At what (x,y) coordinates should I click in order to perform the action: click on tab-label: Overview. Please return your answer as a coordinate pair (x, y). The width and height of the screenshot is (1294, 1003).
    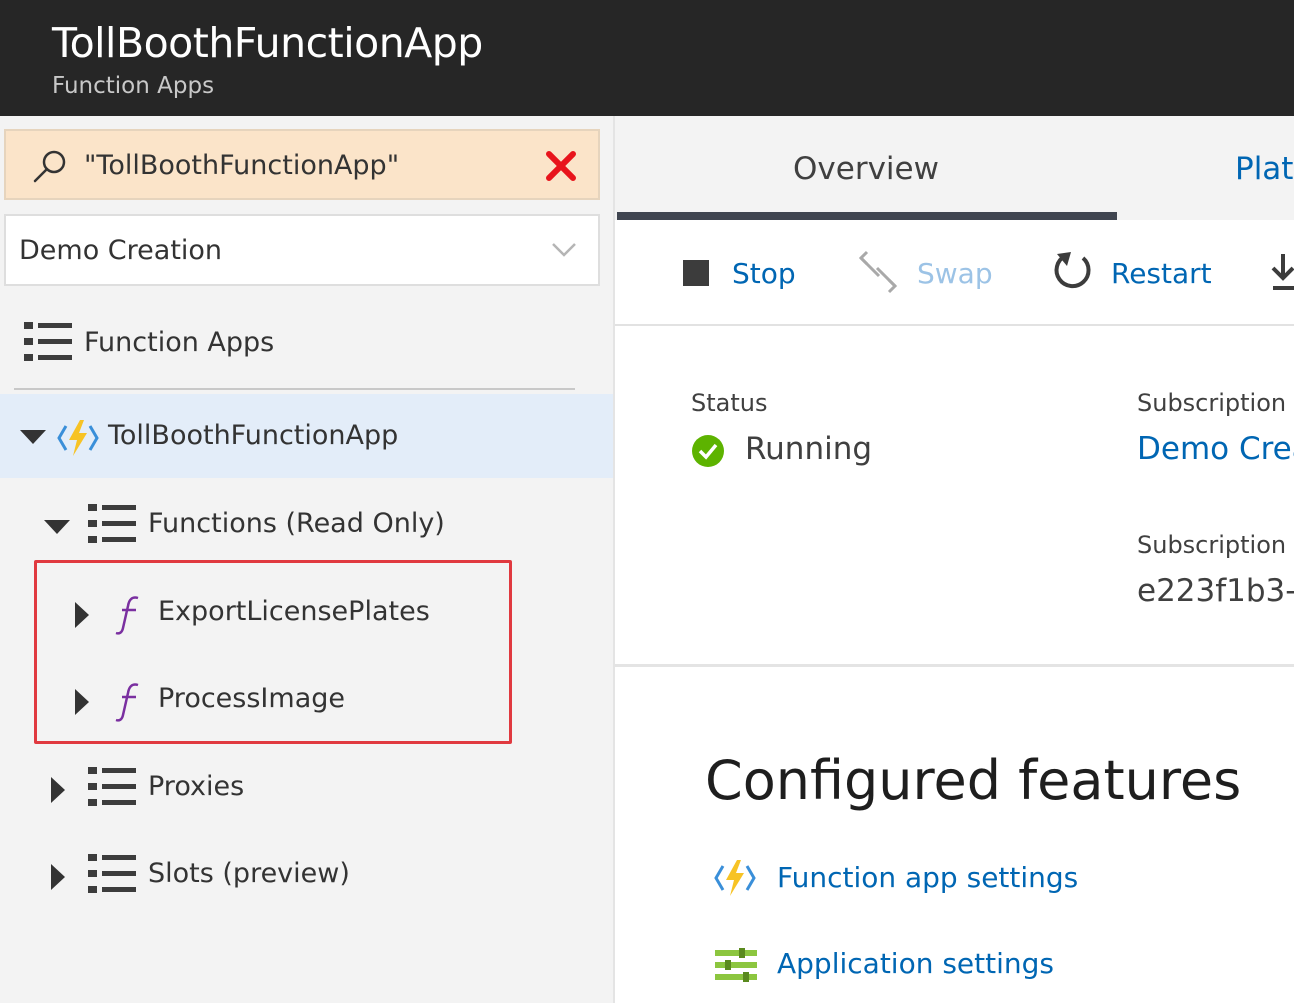
    Looking at the image, I should click on (866, 169).